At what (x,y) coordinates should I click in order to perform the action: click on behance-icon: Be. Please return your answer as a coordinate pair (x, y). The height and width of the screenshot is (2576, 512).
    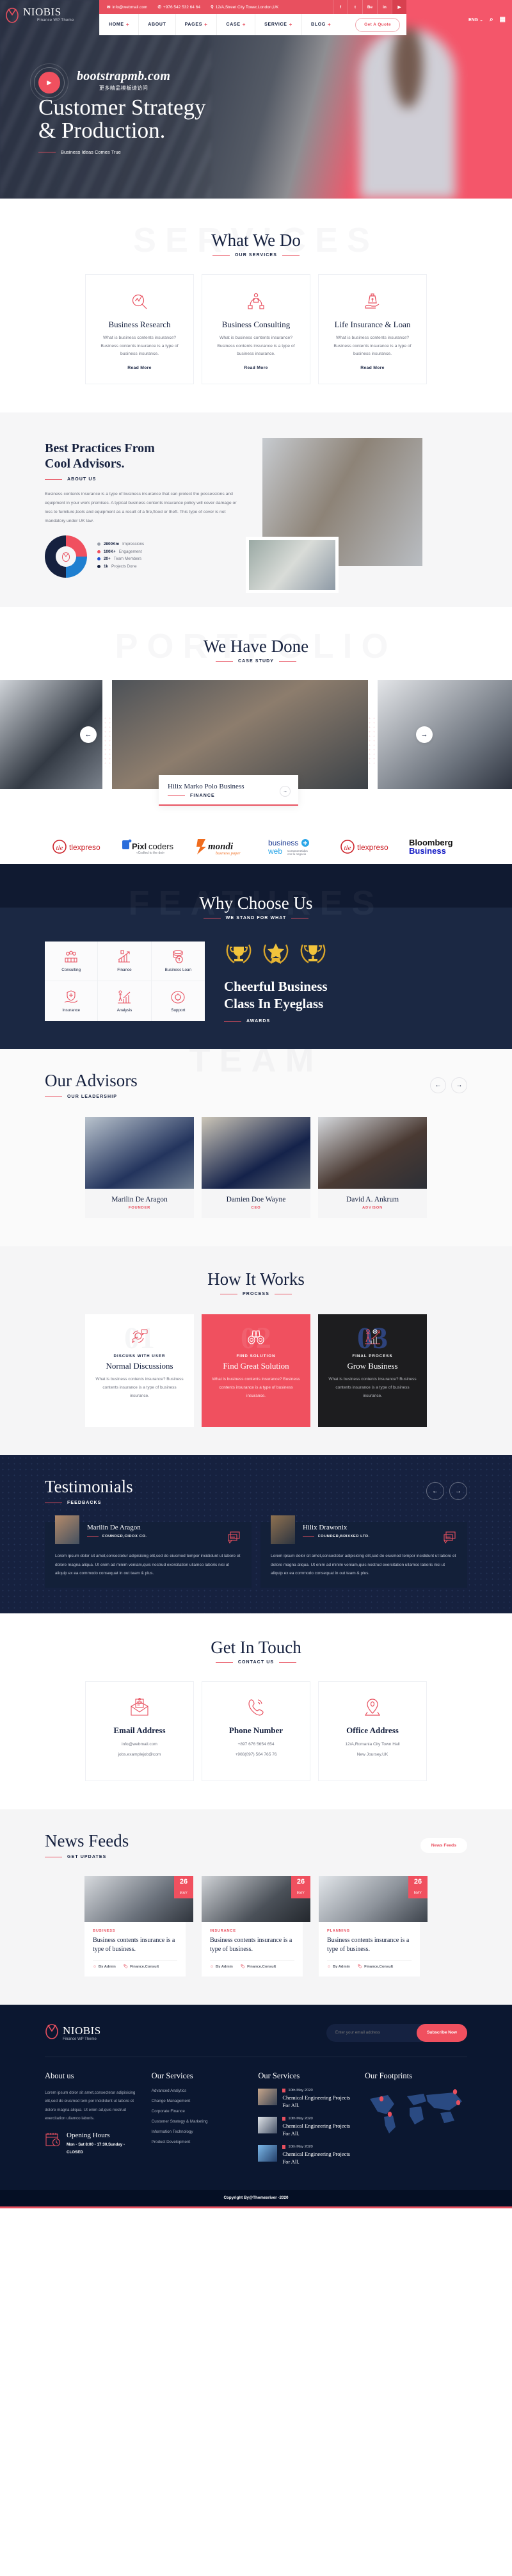
    Looking at the image, I should click on (369, 7).